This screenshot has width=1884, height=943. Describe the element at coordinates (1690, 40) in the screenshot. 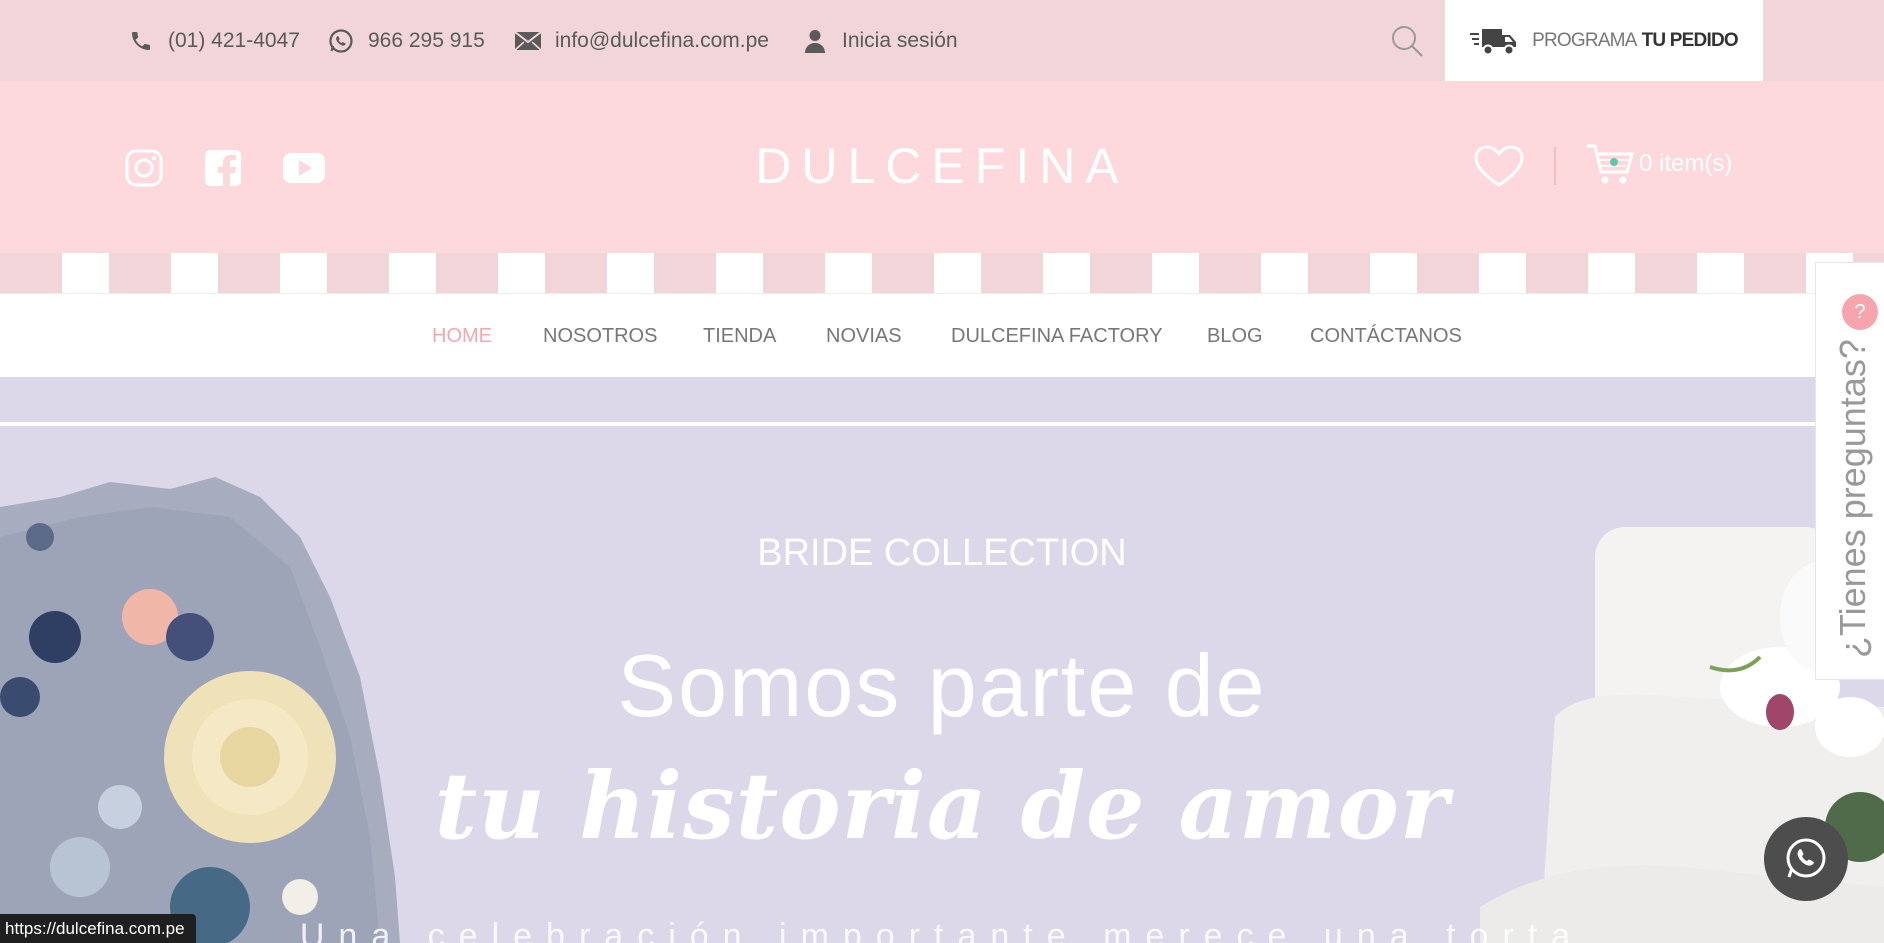

I see `order-label-bold: TU PEDIDO` at that location.